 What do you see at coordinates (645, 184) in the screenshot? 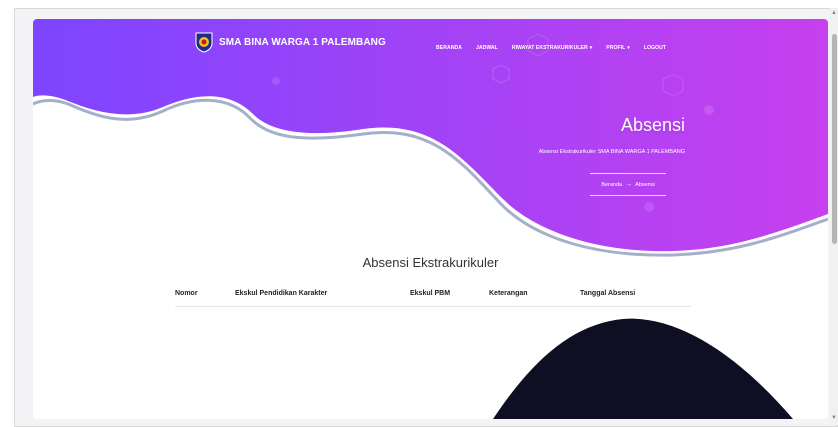
I see `breadcrumb-current: Absensi` at bounding box center [645, 184].